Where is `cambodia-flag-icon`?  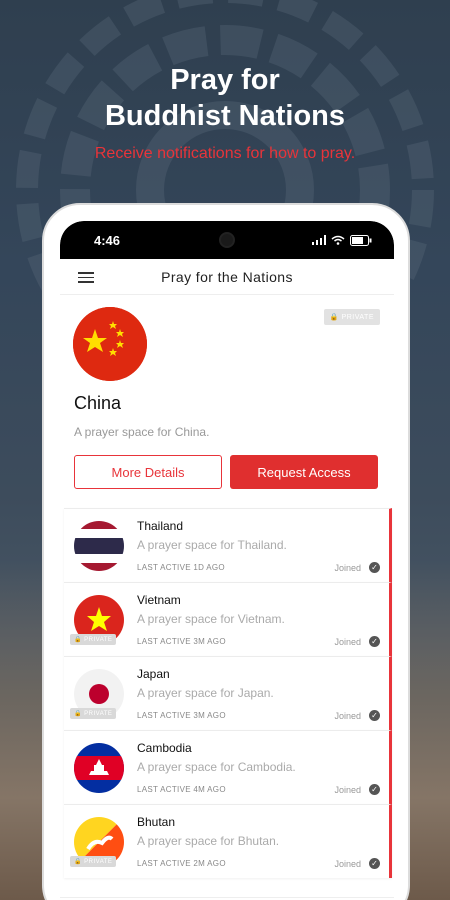 cambodia-flag-icon is located at coordinates (99, 768).